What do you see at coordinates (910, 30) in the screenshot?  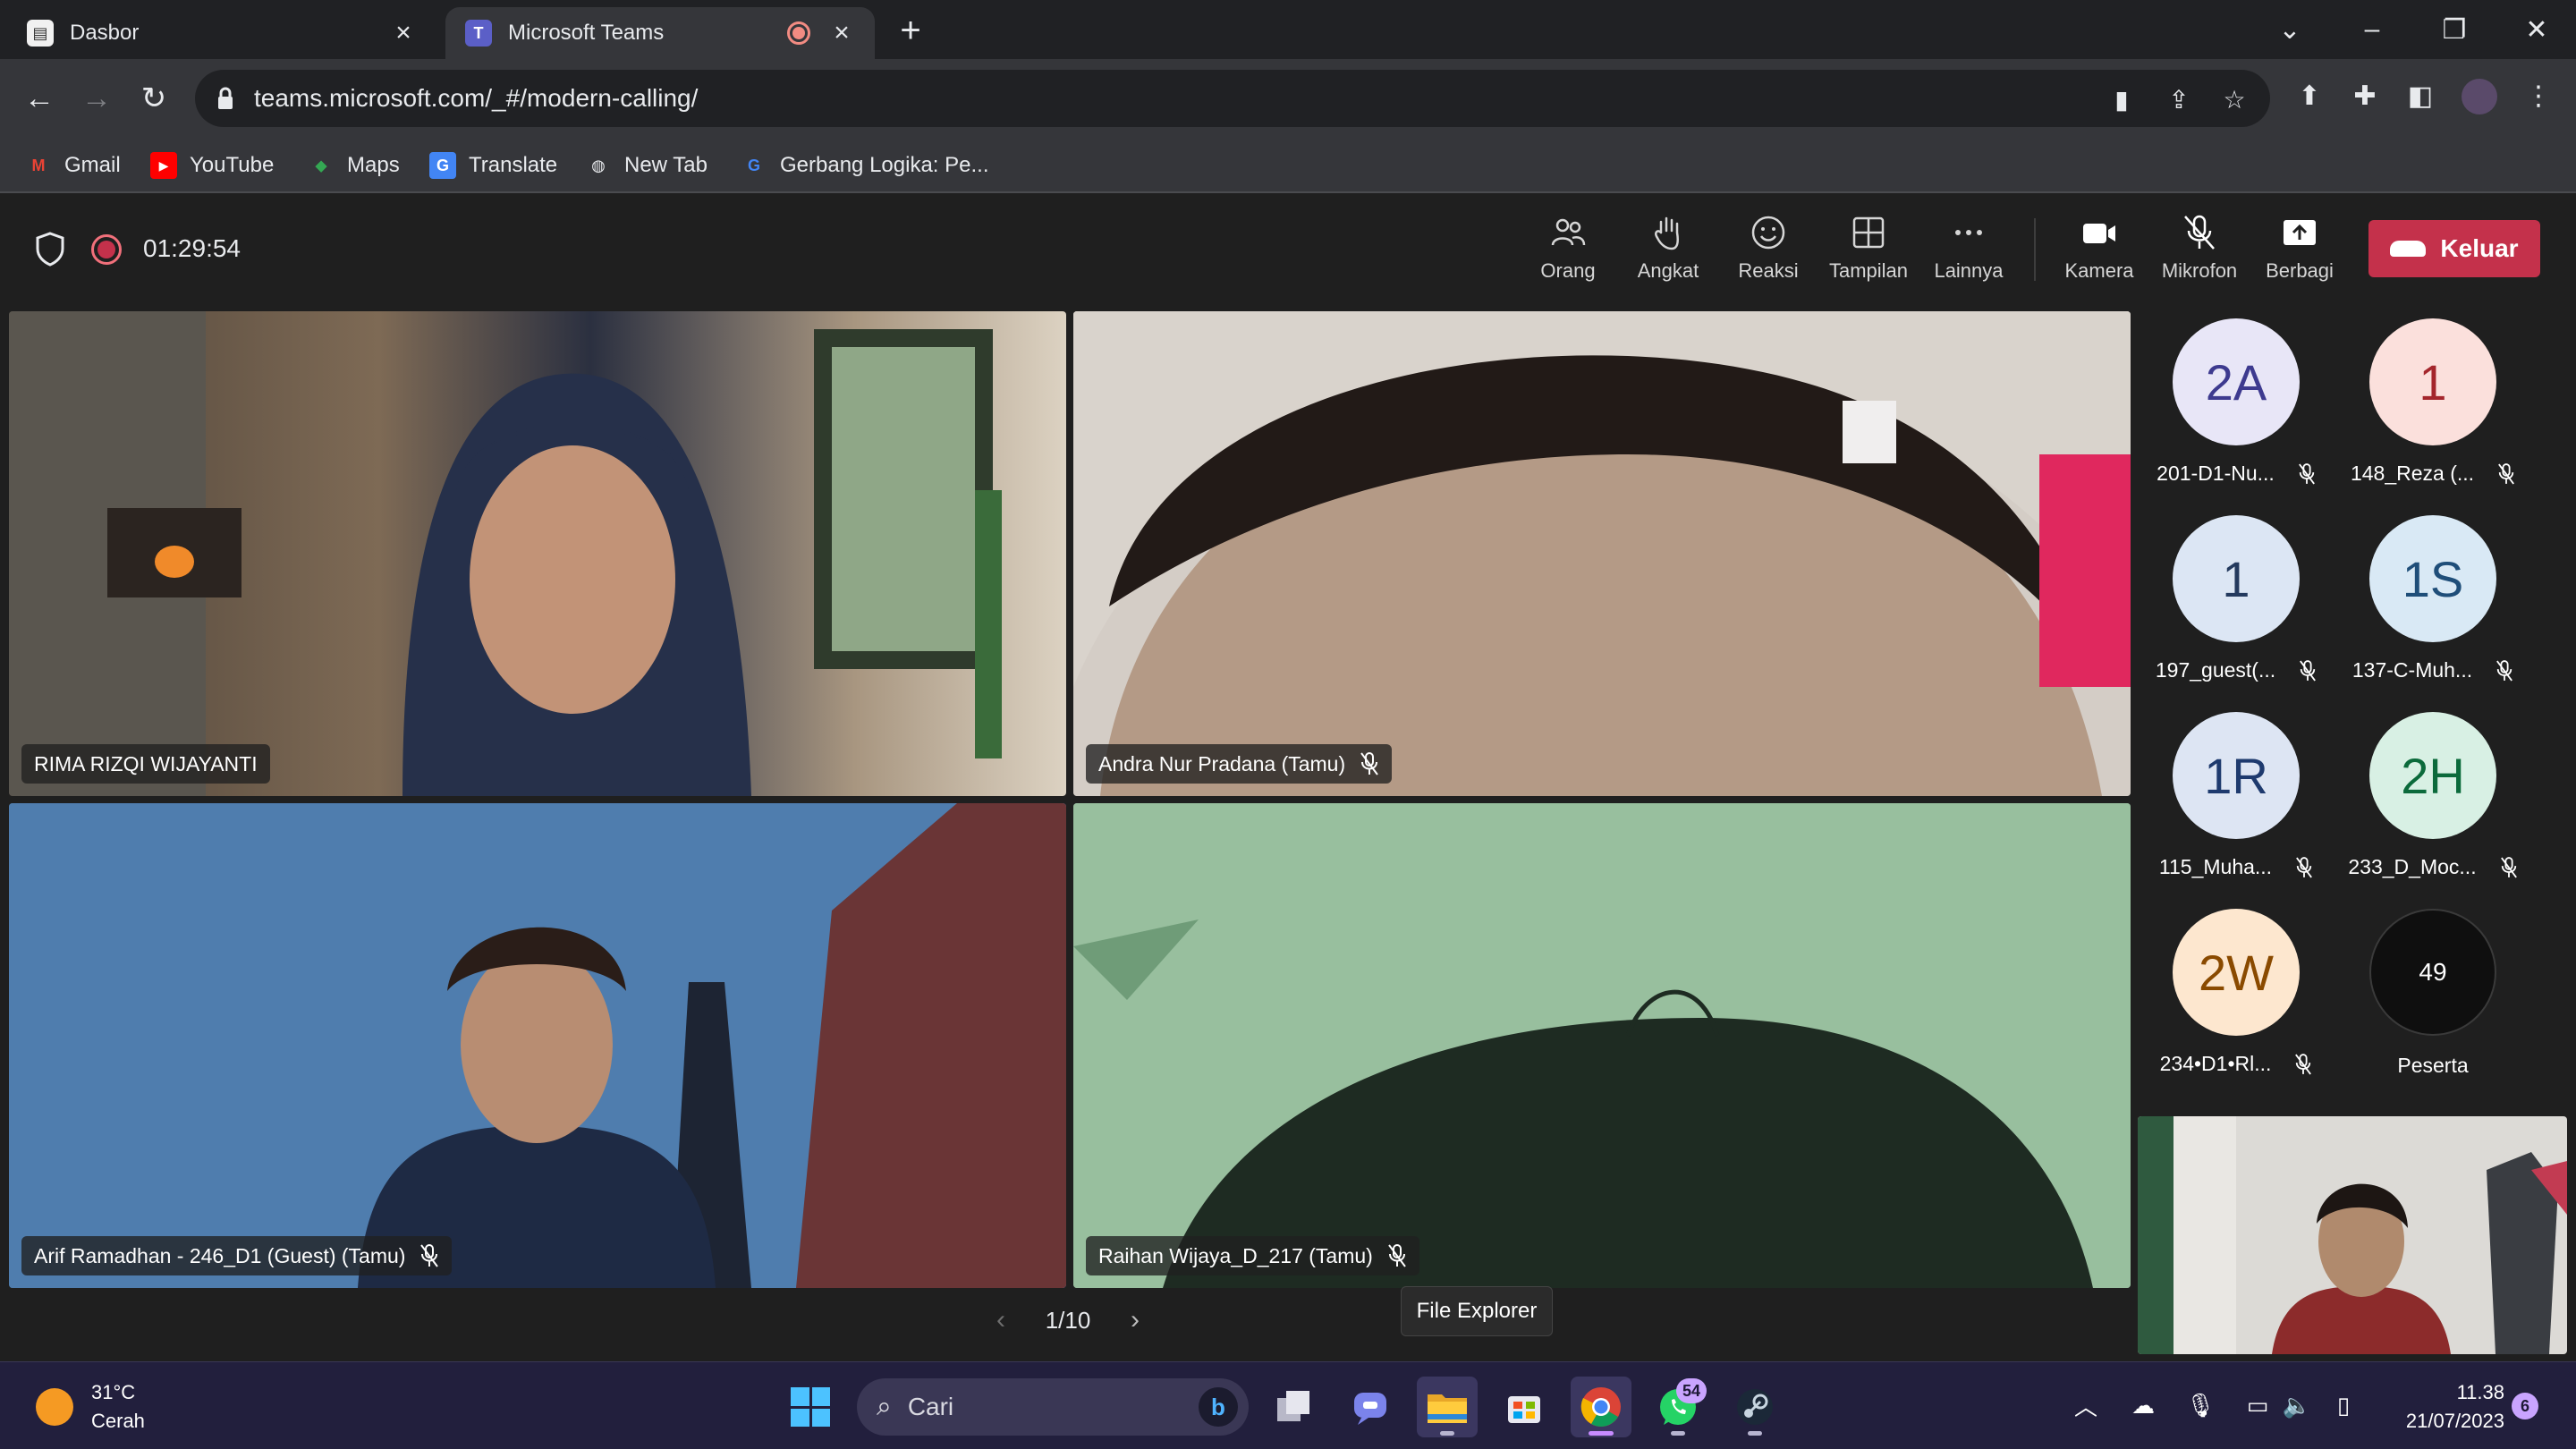 I see `new-tab-button: +` at bounding box center [910, 30].